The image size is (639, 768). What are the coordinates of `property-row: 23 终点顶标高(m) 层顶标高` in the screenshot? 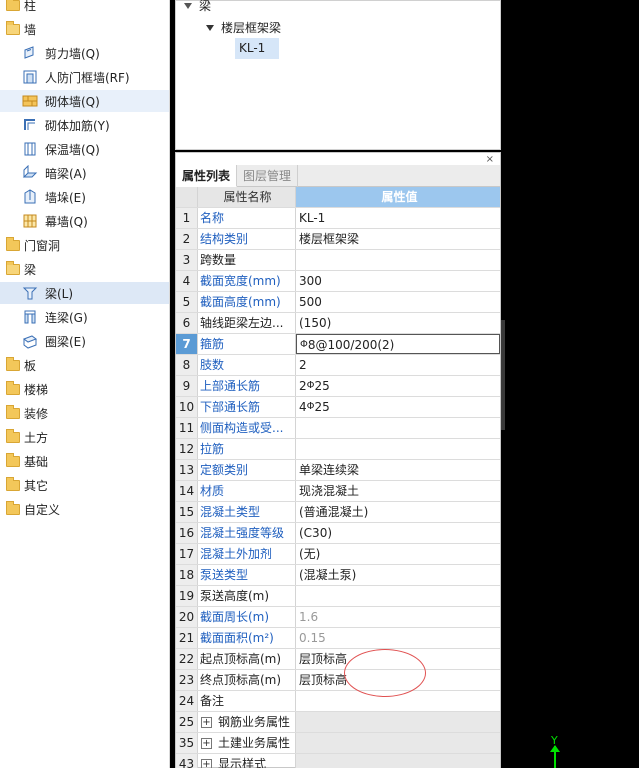 It's located at (338, 680).